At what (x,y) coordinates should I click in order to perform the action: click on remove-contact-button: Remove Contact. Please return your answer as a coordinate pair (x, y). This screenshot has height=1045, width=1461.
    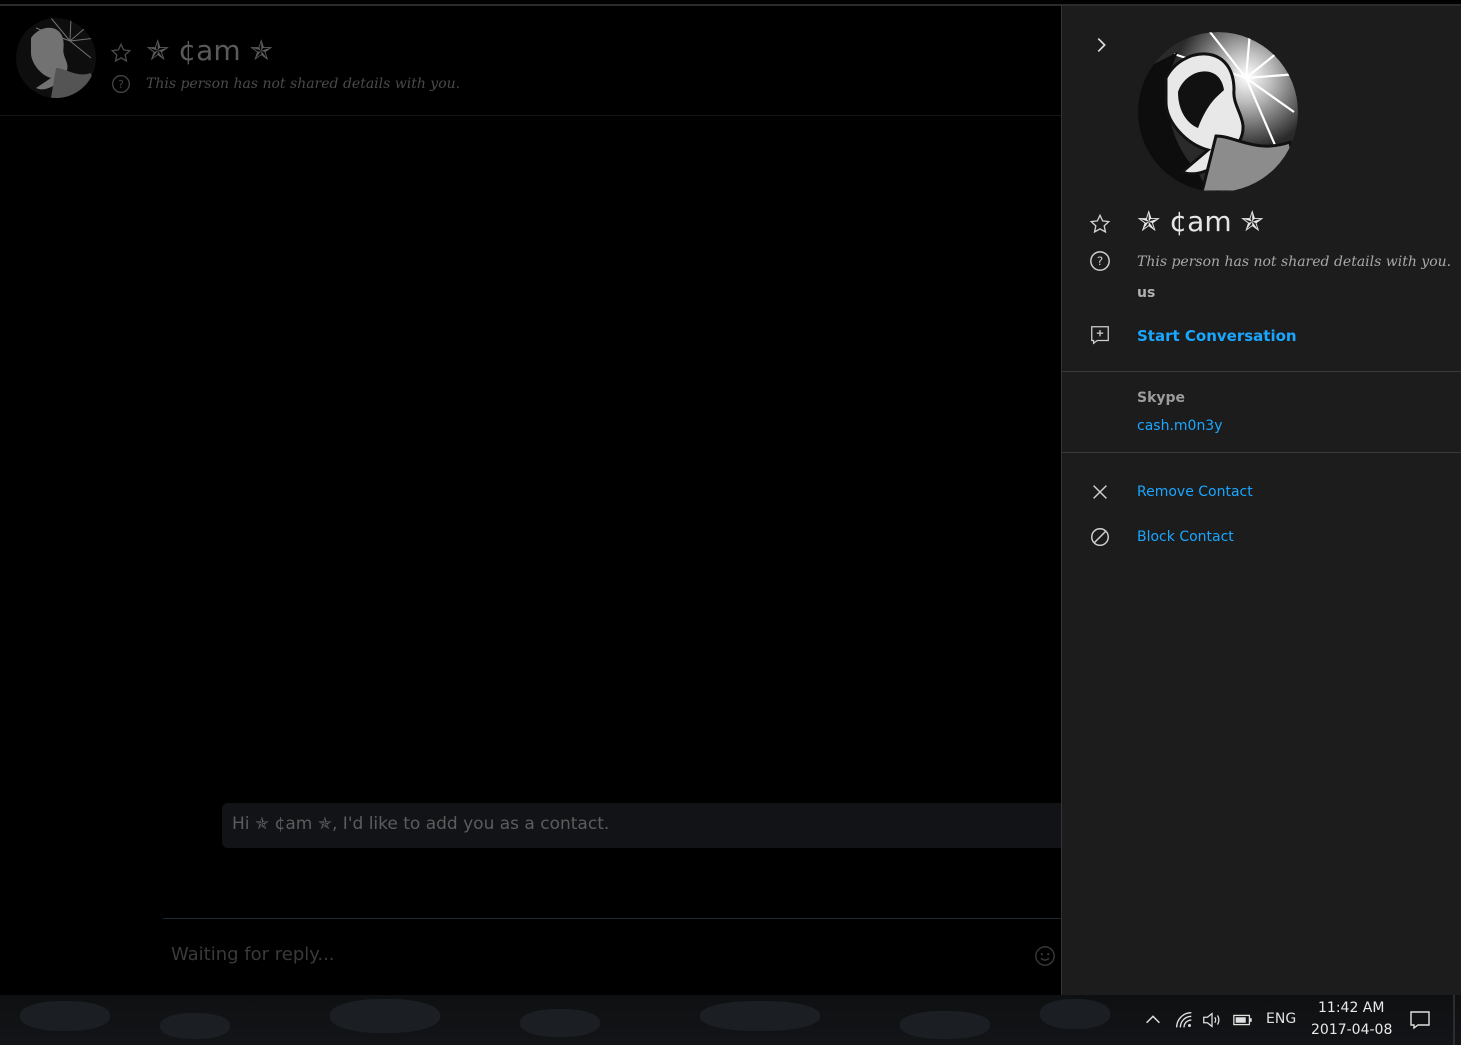
    Looking at the image, I should click on (1195, 492).